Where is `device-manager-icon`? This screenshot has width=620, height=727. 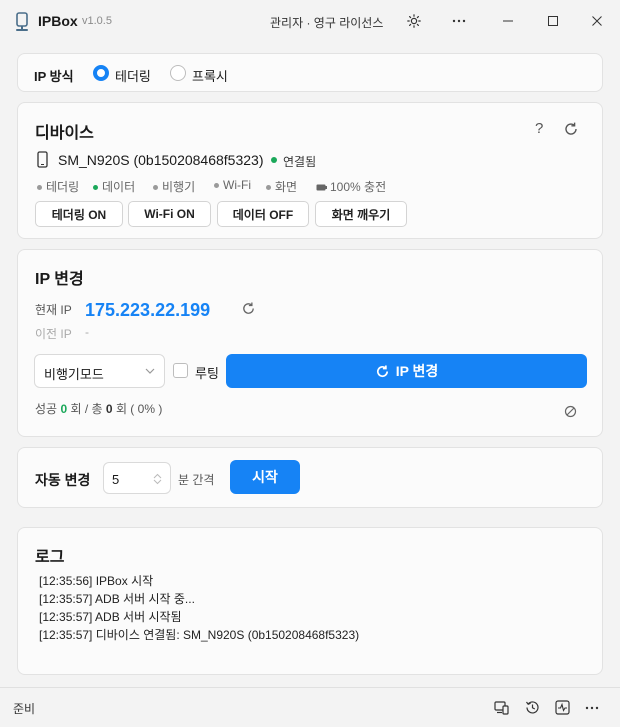
device-manager-icon is located at coordinates (501, 707).